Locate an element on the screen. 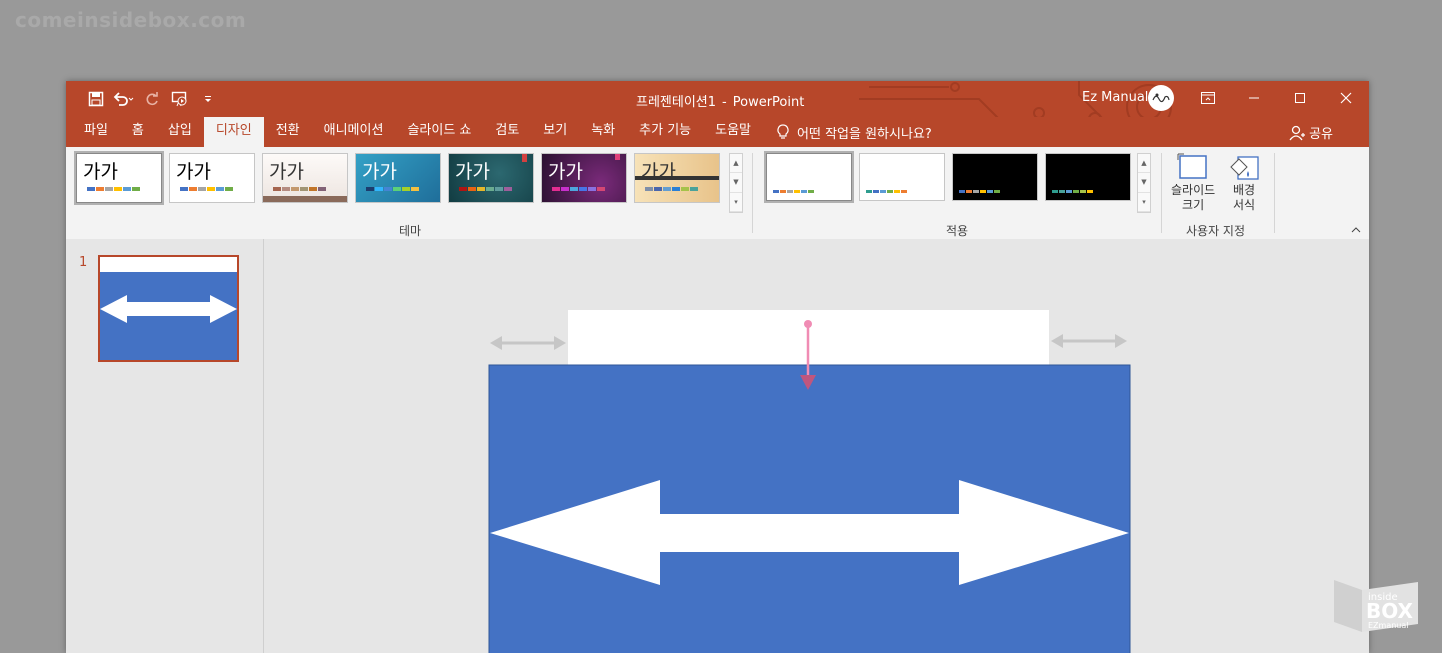 The image size is (1442, 653). redo-button is located at coordinates (152, 99).